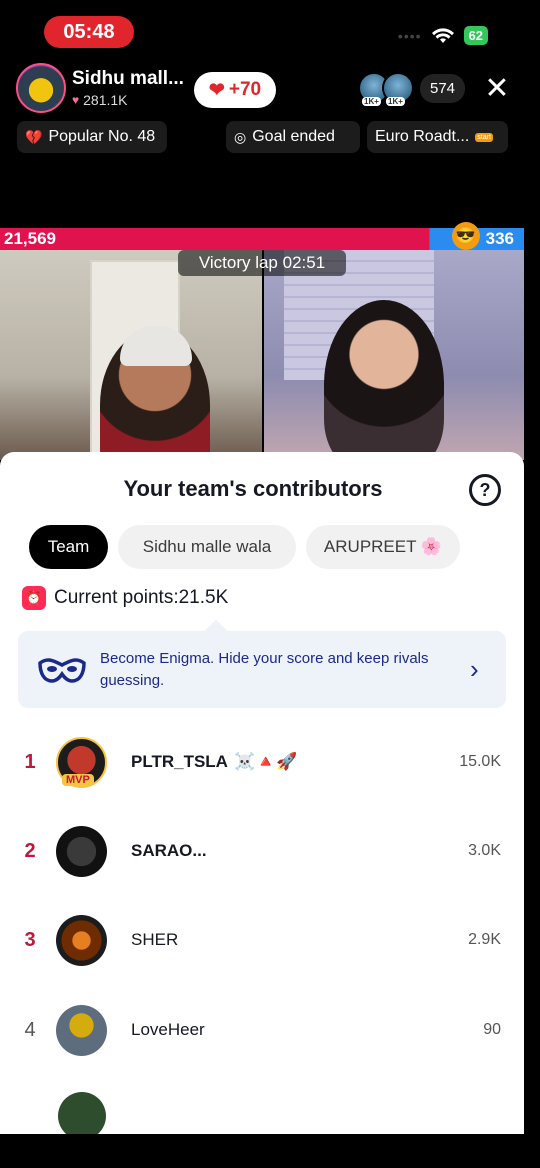  What do you see at coordinates (492, 1029) in the screenshot?
I see `contributor-score: 90` at bounding box center [492, 1029].